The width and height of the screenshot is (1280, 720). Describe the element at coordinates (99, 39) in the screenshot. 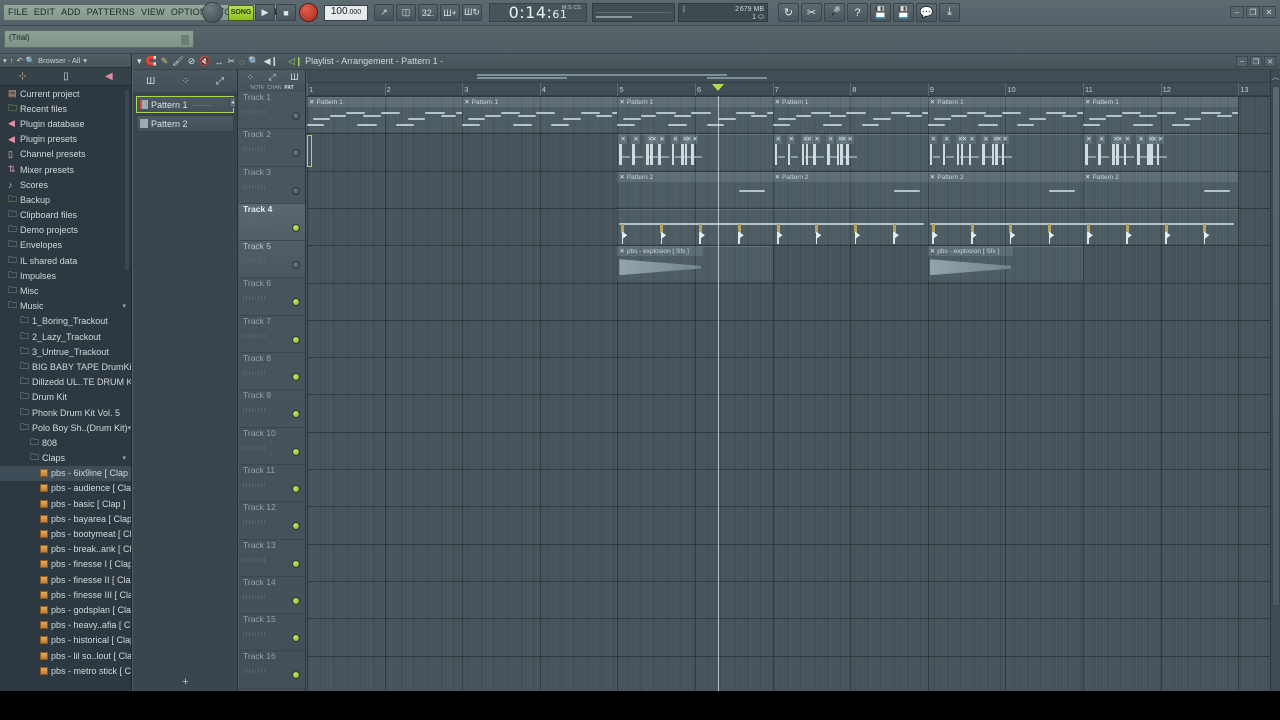

I see `project-title-field: (Trial)` at that location.